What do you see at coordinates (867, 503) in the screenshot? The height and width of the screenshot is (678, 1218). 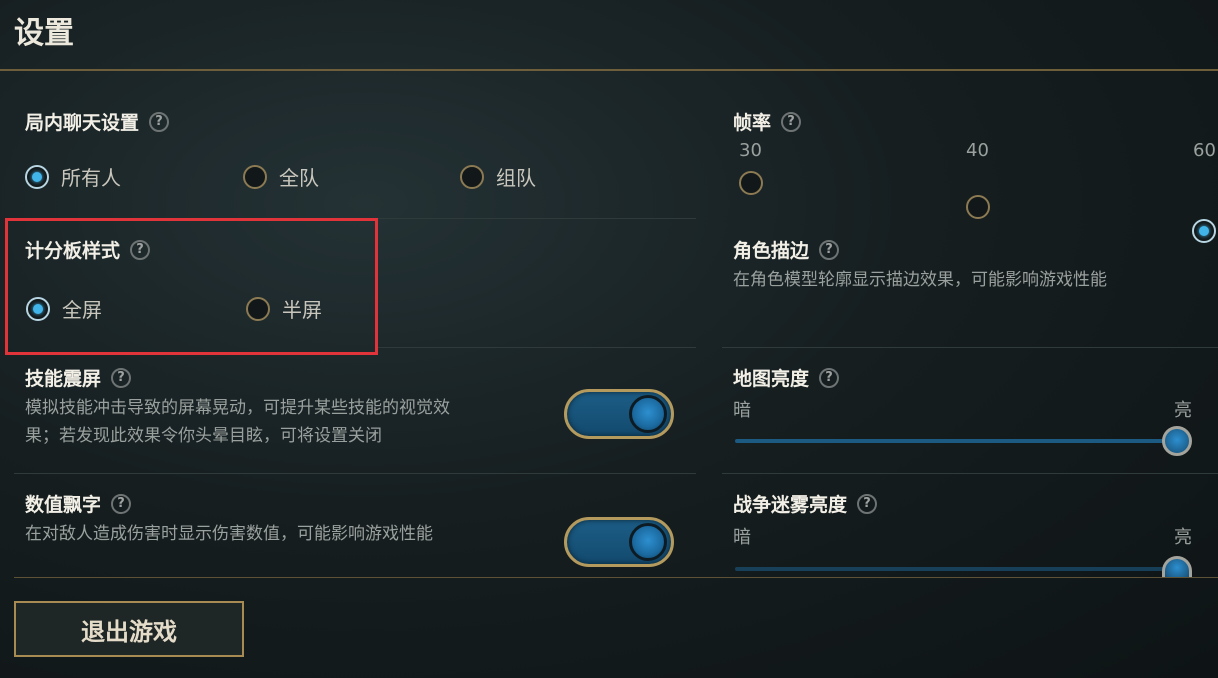 I see `fog-brightness-help-icon: ?` at bounding box center [867, 503].